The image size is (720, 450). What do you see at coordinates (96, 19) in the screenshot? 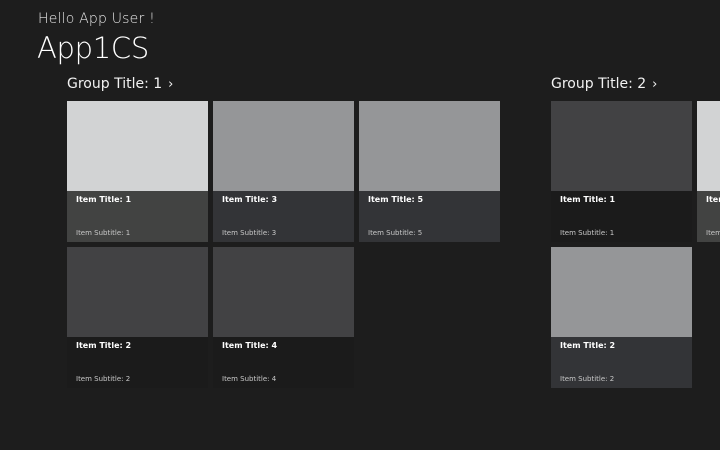
I see `greeting-text: Hello App User !` at bounding box center [96, 19].